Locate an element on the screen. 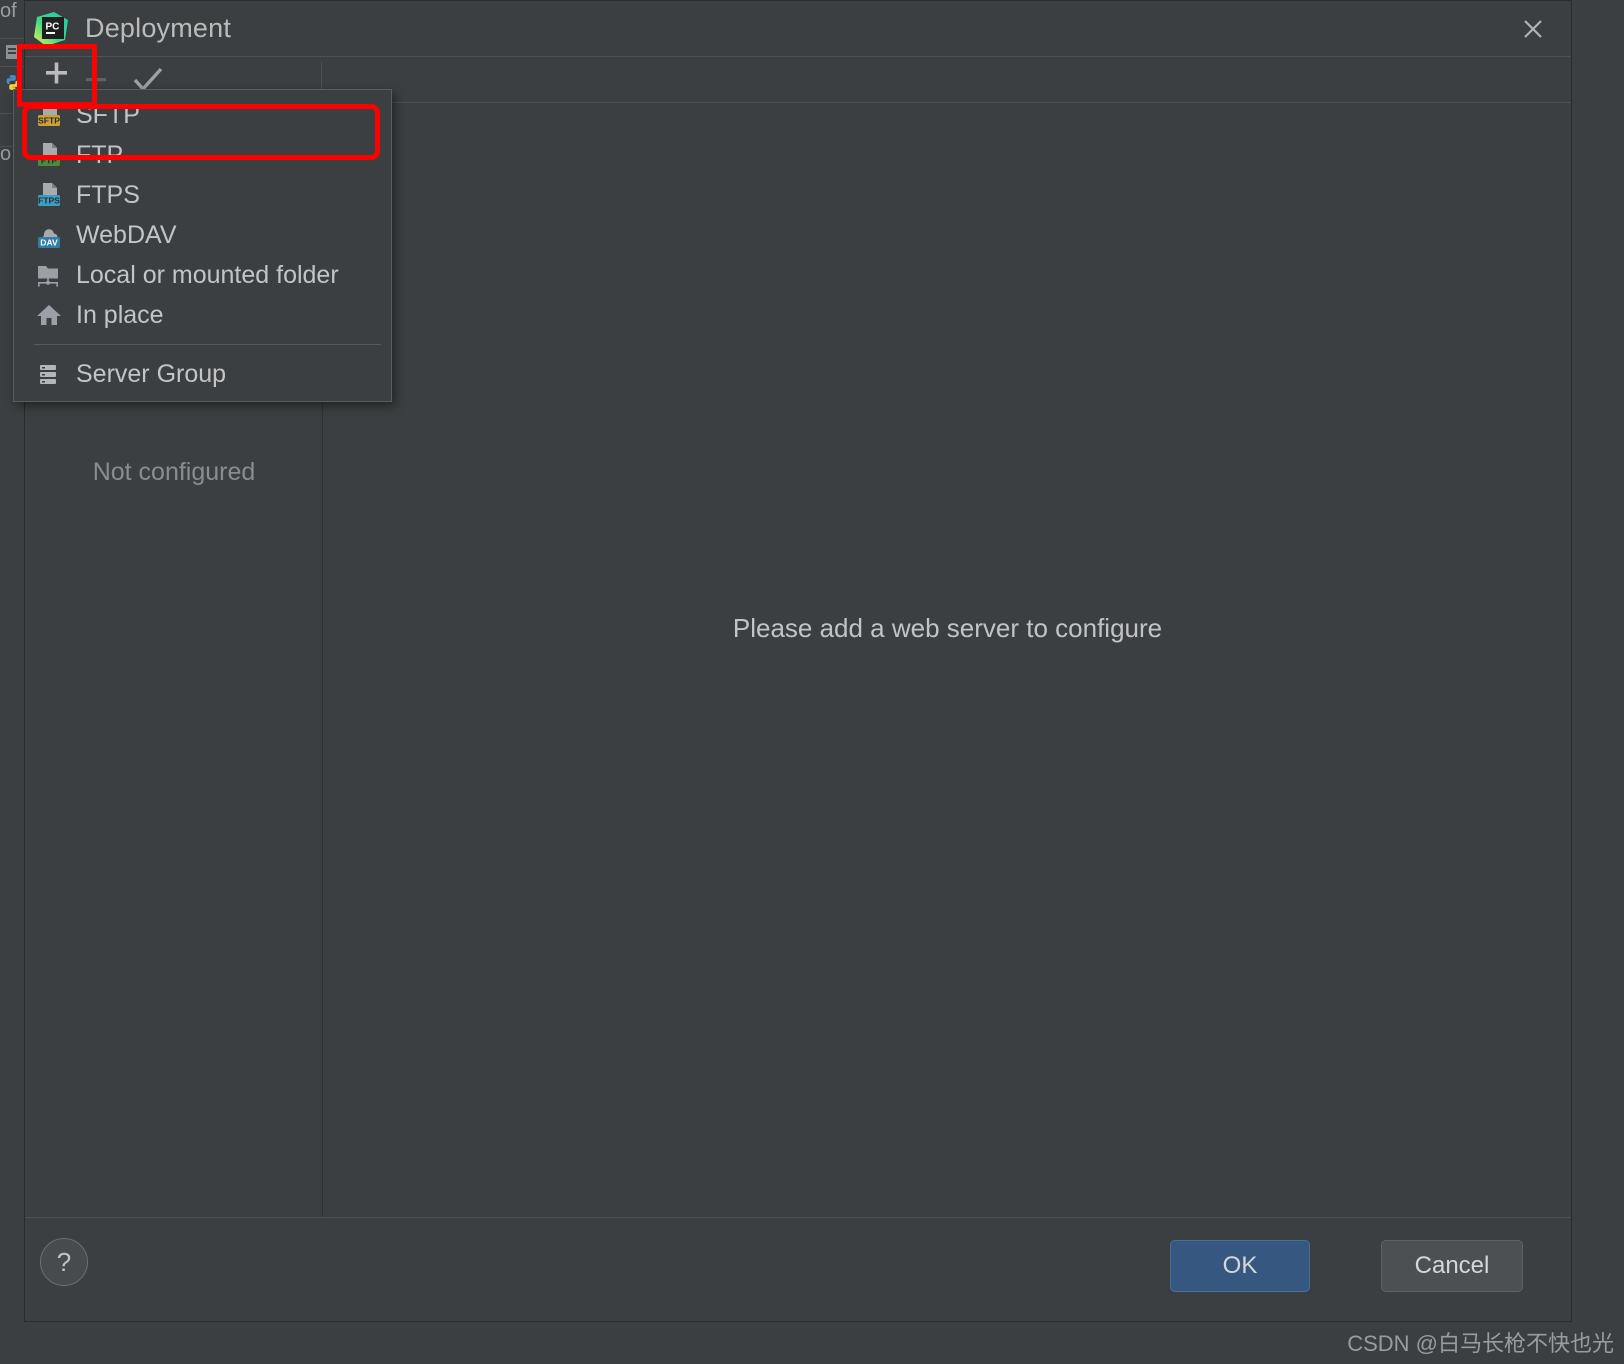 The width and height of the screenshot is (1624, 1364). server-stack-icon is located at coordinates (49, 374).